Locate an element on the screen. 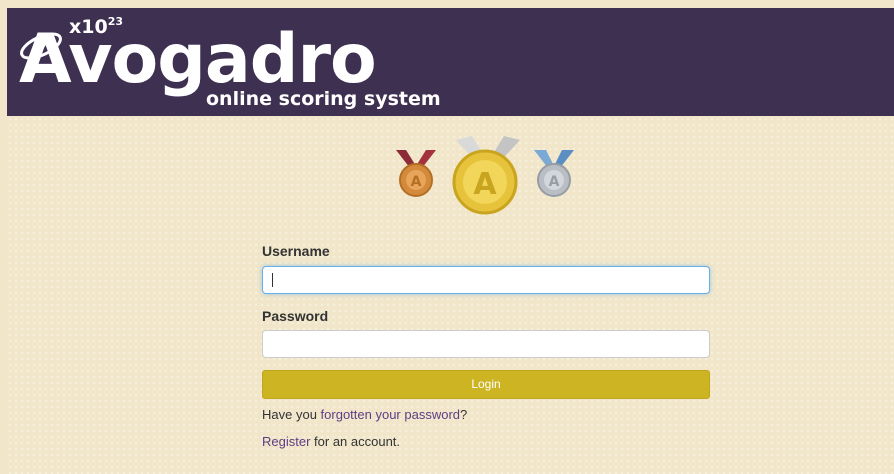 The width and height of the screenshot is (894, 474). password-label: Password is located at coordinates (295, 316).